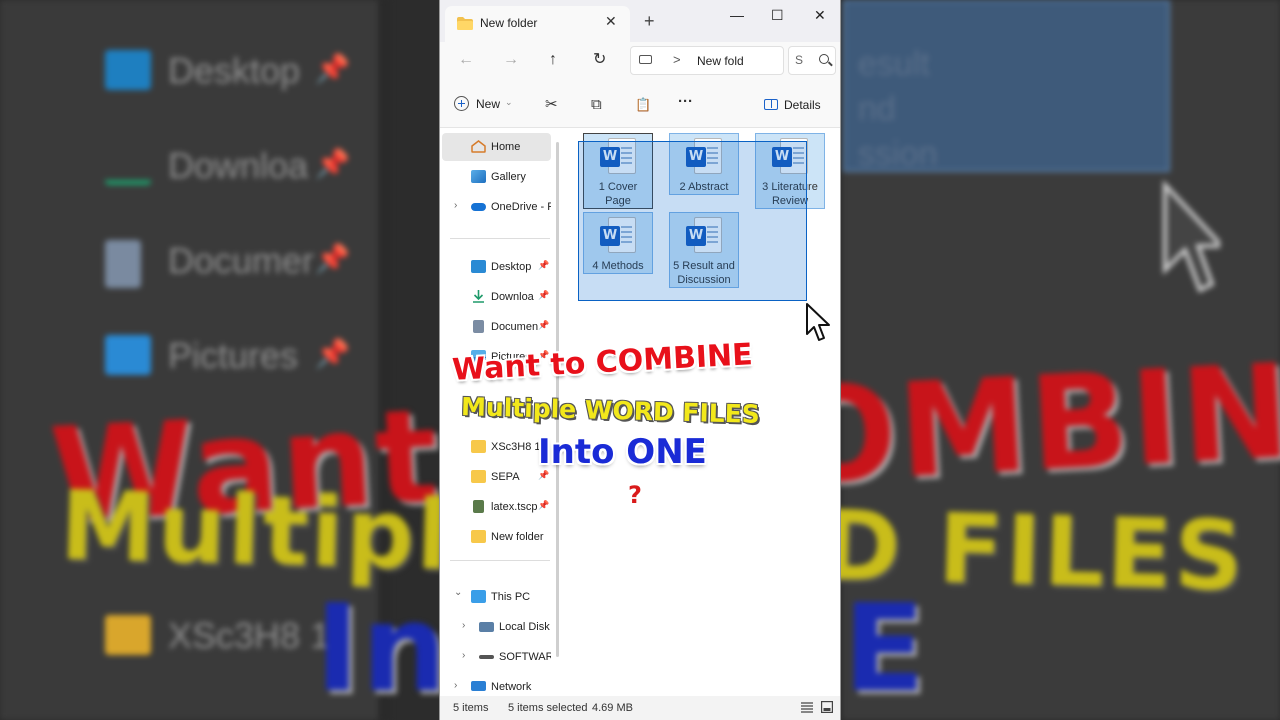  What do you see at coordinates (496, 267) in the screenshot?
I see `nav-item-desktop: Desktop 📌` at bounding box center [496, 267].